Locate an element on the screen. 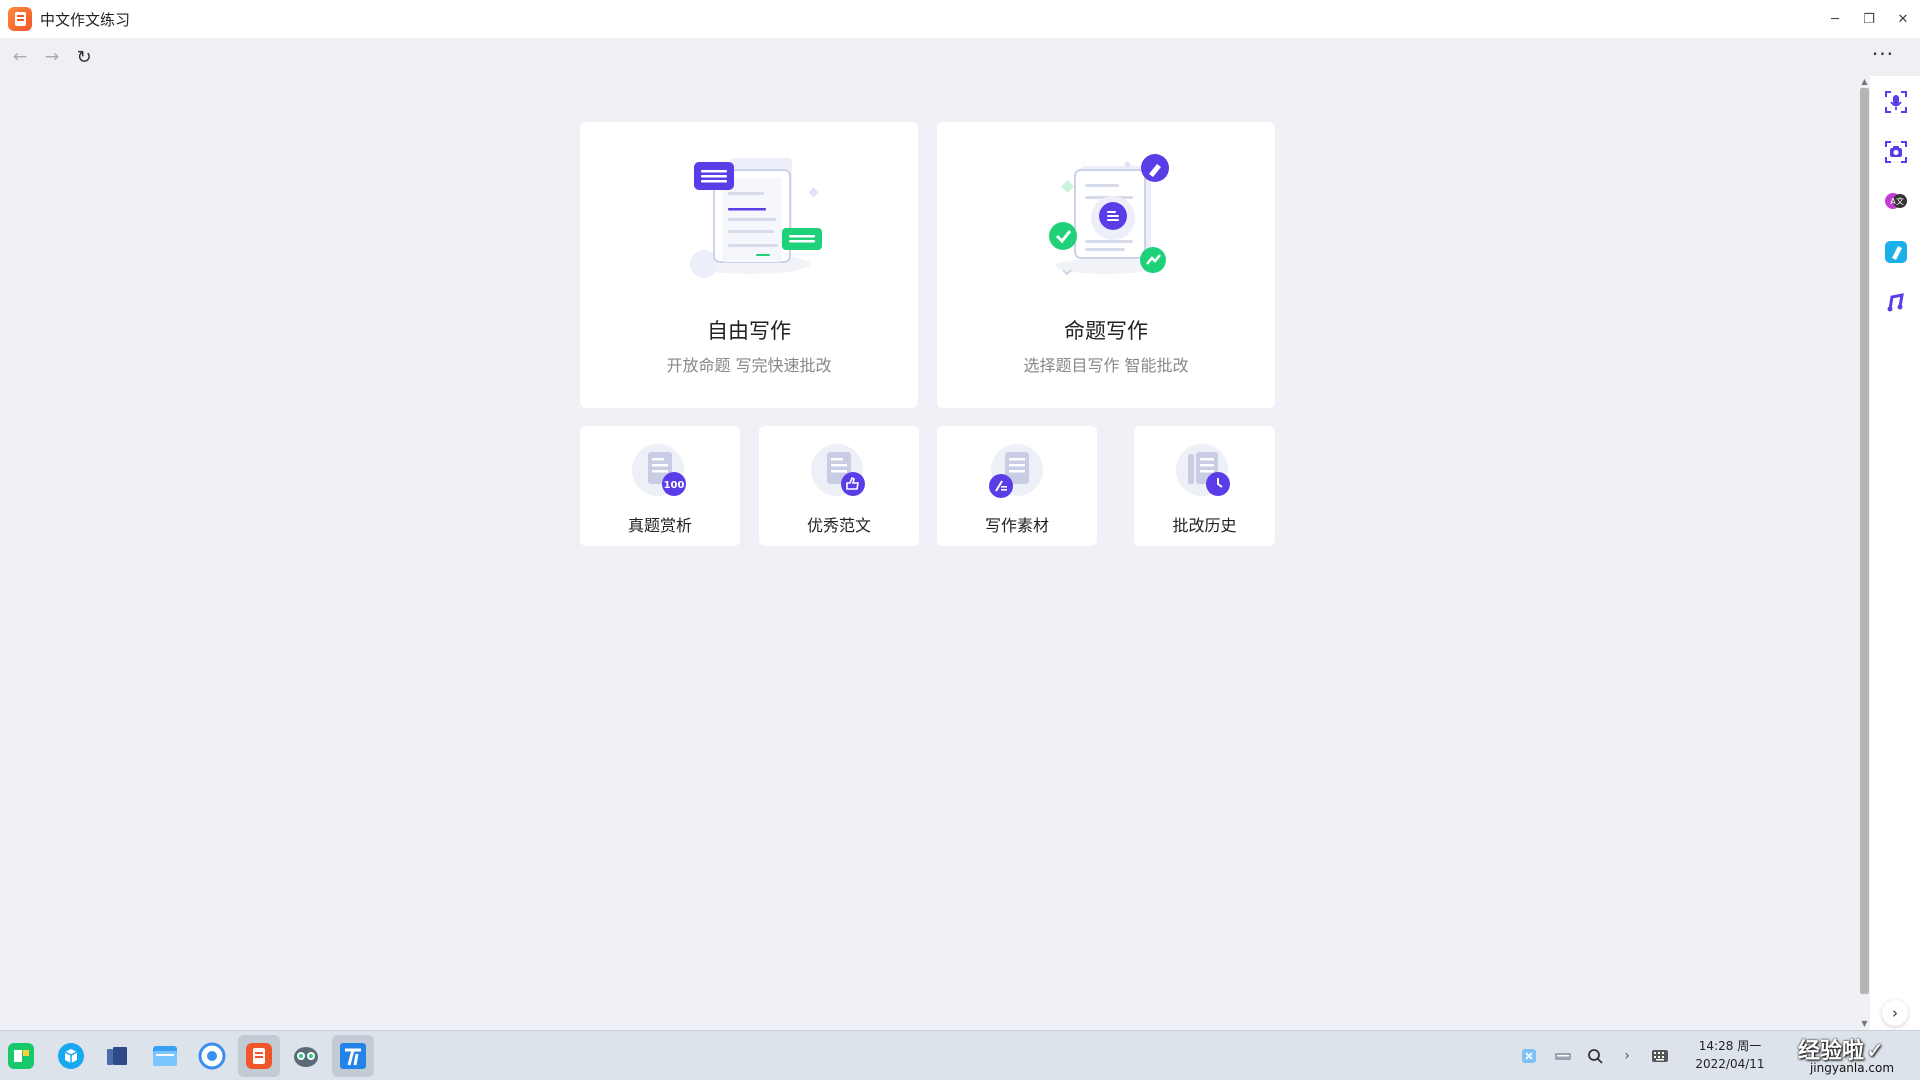 This screenshot has width=1920, height=1080. navigation-bar: ← → ↻ ··· is located at coordinates (960, 57).